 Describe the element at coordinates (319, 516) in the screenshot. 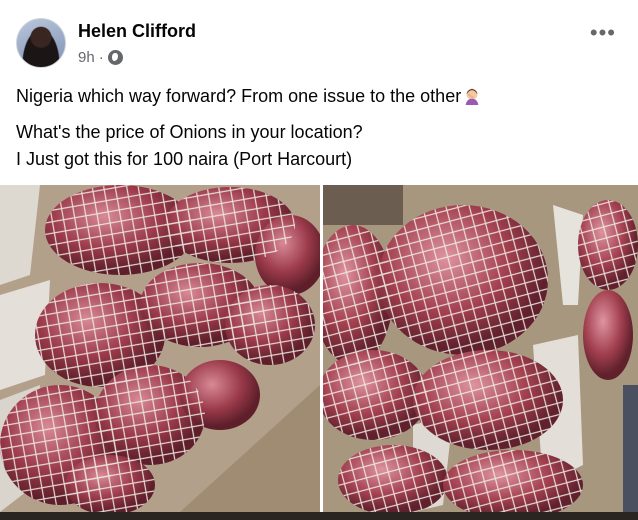

I see `photo-bottom-strip` at that location.